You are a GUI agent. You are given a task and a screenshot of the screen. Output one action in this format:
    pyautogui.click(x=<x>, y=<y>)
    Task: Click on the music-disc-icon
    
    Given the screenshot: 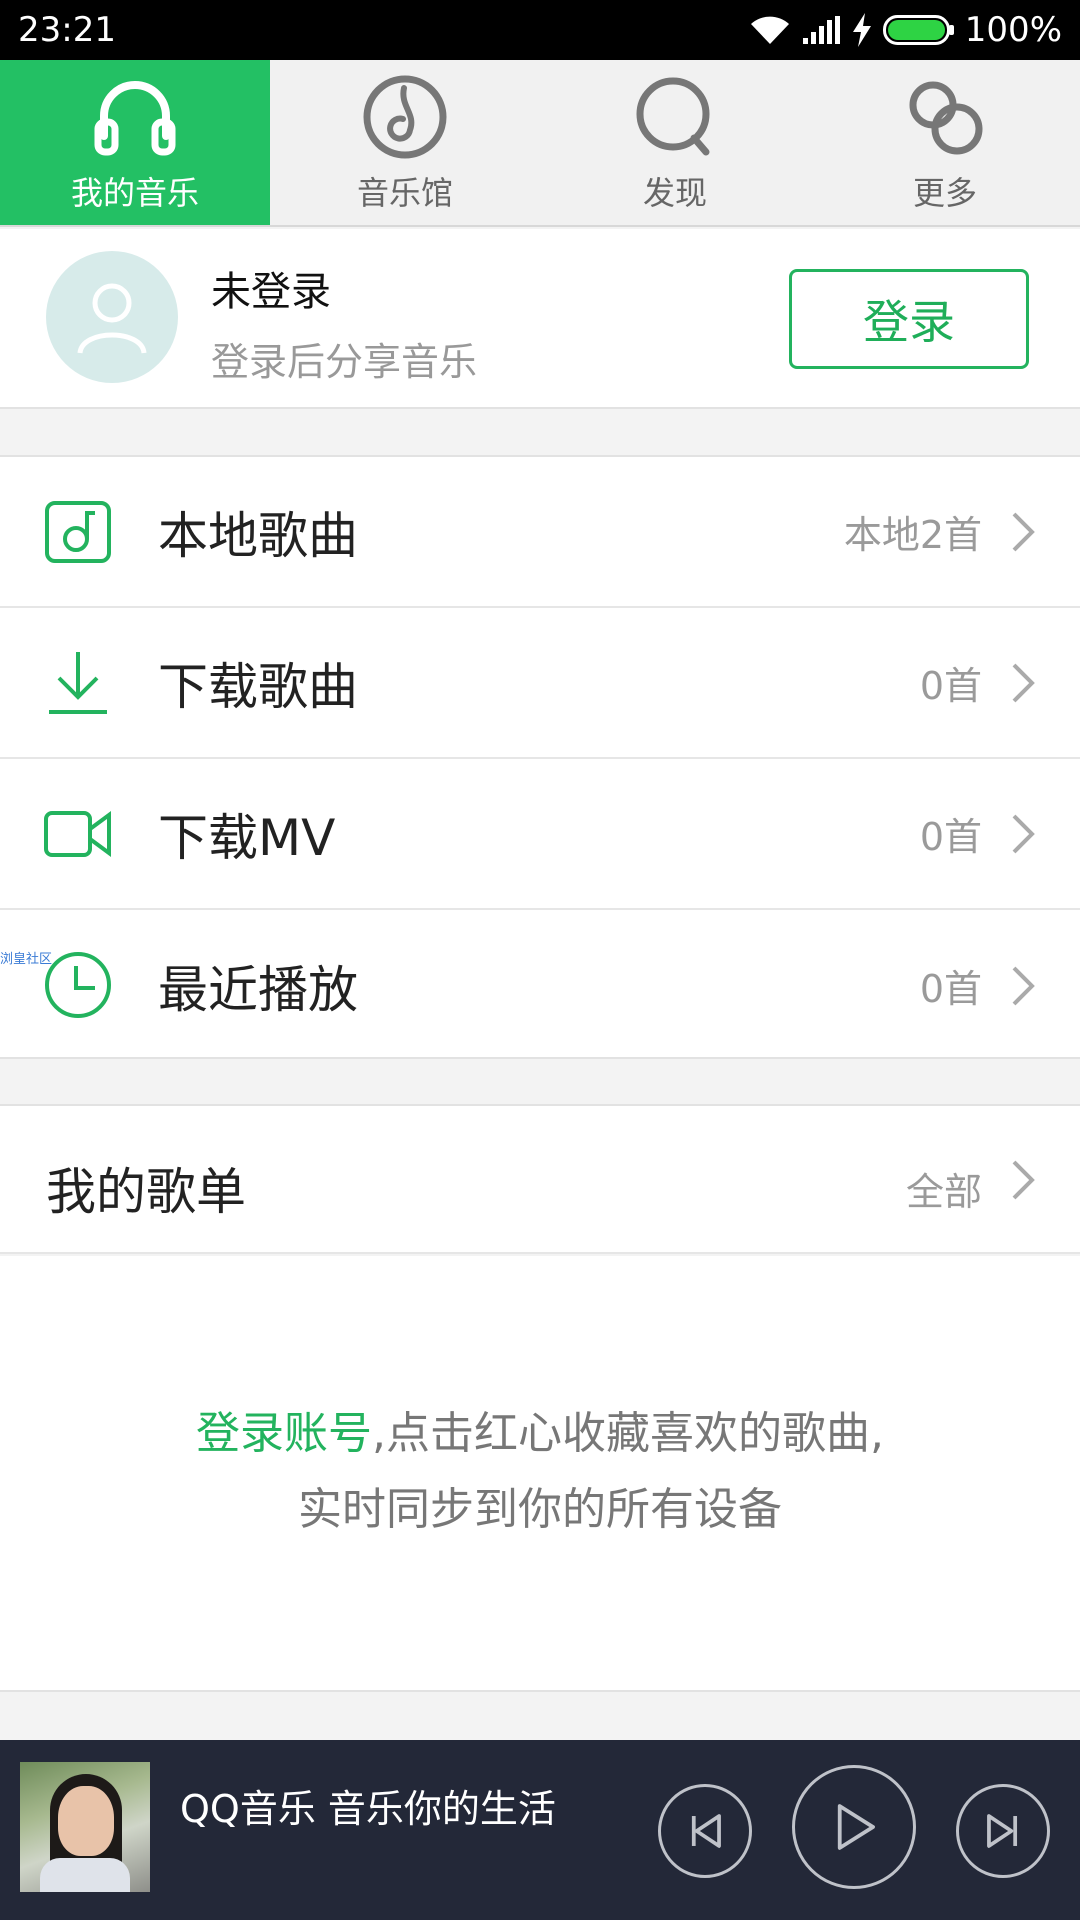 What is the action you would take?
    pyautogui.click(x=405, y=116)
    